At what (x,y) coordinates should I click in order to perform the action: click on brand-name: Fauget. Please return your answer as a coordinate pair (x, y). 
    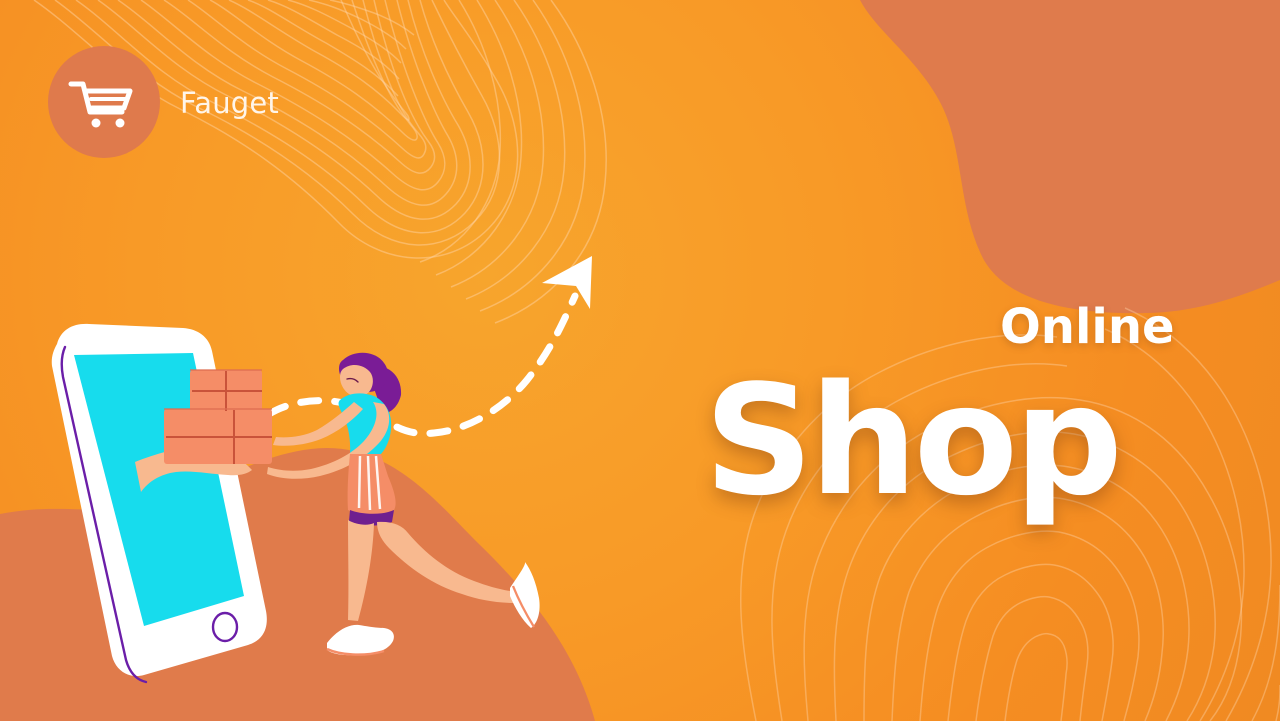
    Looking at the image, I should click on (229, 103).